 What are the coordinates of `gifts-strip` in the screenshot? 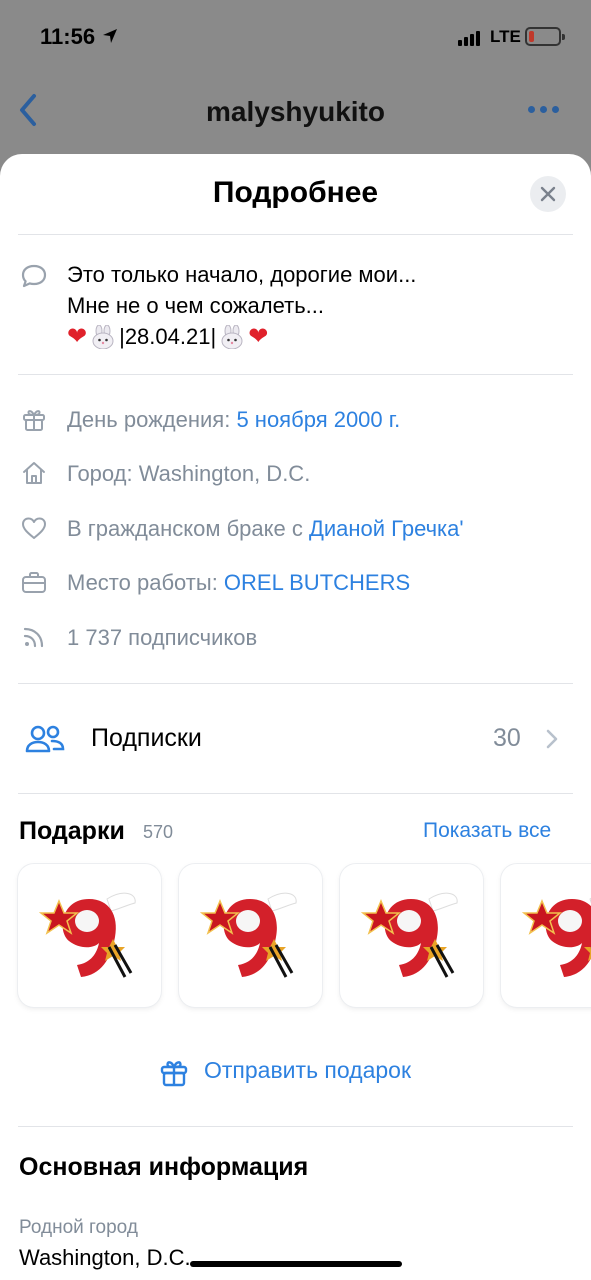 It's located at (295, 937).